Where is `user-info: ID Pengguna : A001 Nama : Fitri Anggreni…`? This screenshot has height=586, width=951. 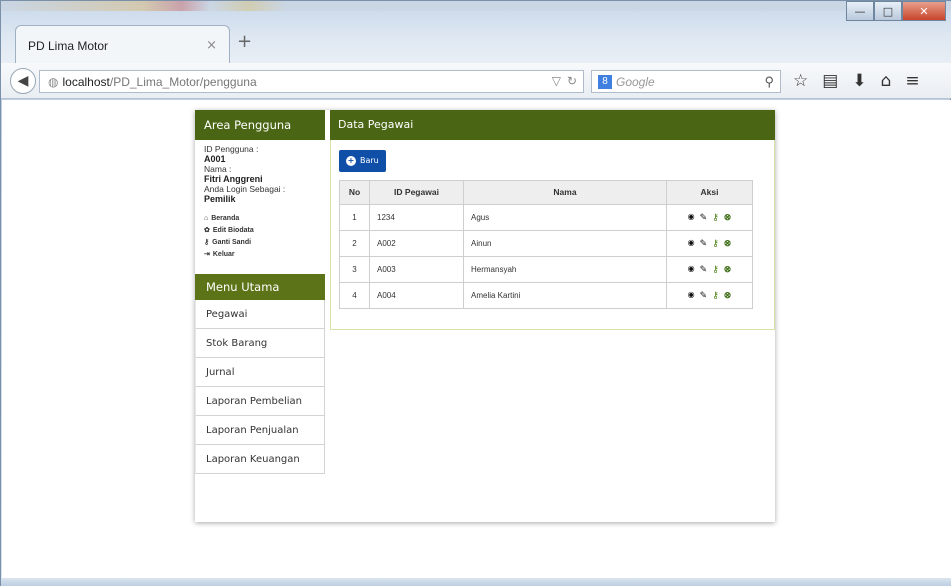 user-info: ID Pengguna : A001 Nama : Fitri Anggreni… is located at coordinates (260, 174).